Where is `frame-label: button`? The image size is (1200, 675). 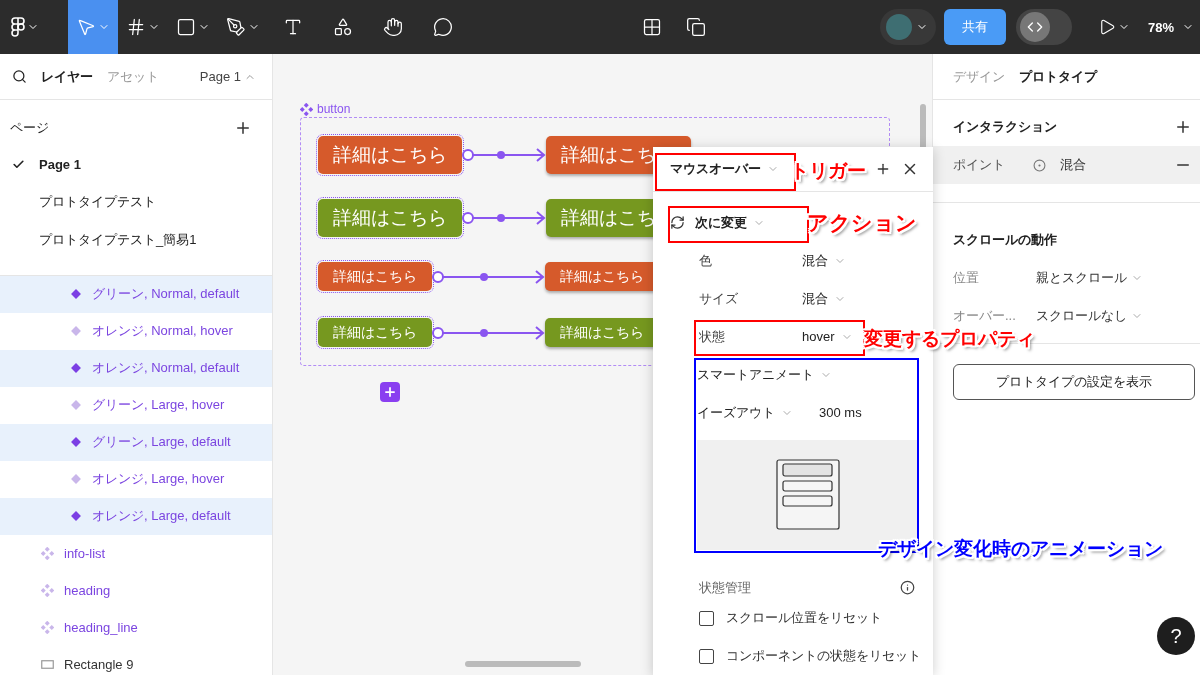 frame-label: button is located at coordinates (334, 109).